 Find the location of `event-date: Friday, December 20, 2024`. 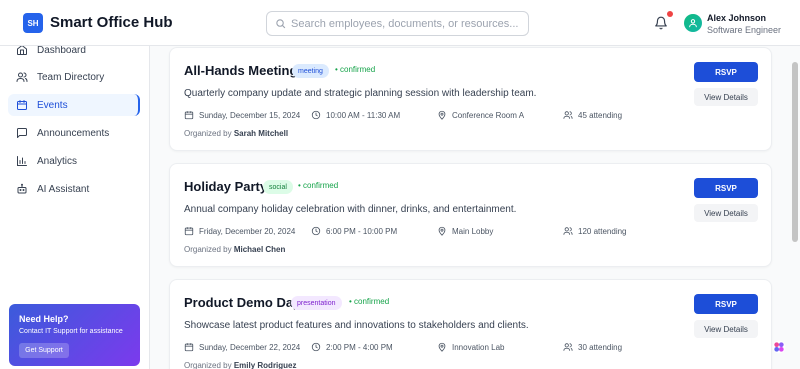

event-date: Friday, December 20, 2024 is located at coordinates (239, 231).